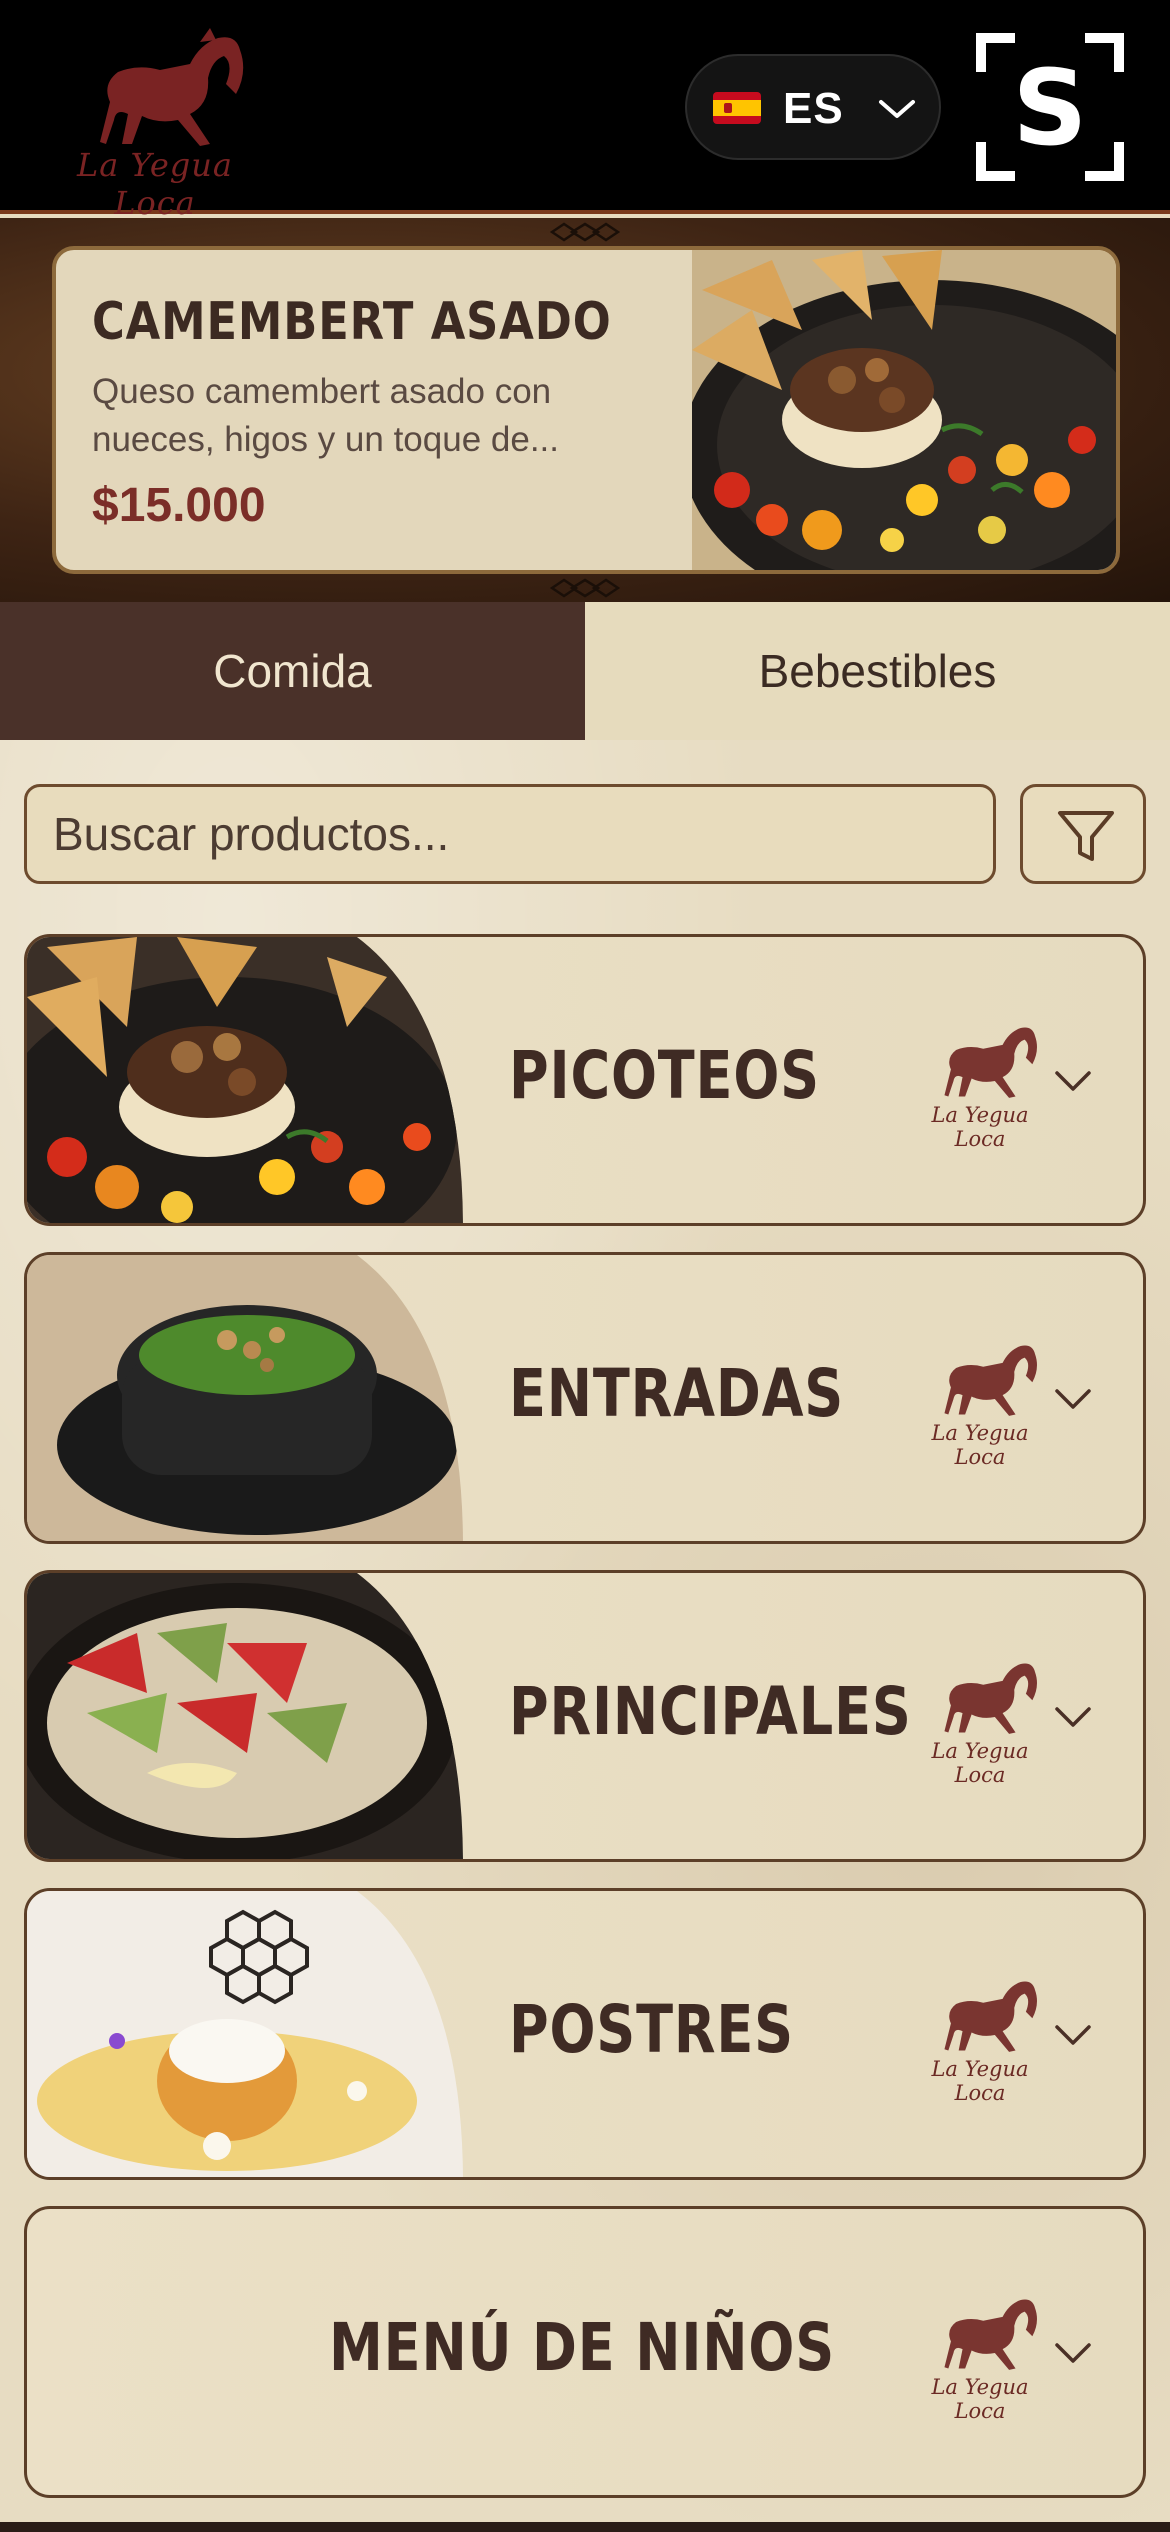 This screenshot has width=1170, height=2532. What do you see at coordinates (651, 2029) in the screenshot?
I see `category-title: POSTRES` at bounding box center [651, 2029].